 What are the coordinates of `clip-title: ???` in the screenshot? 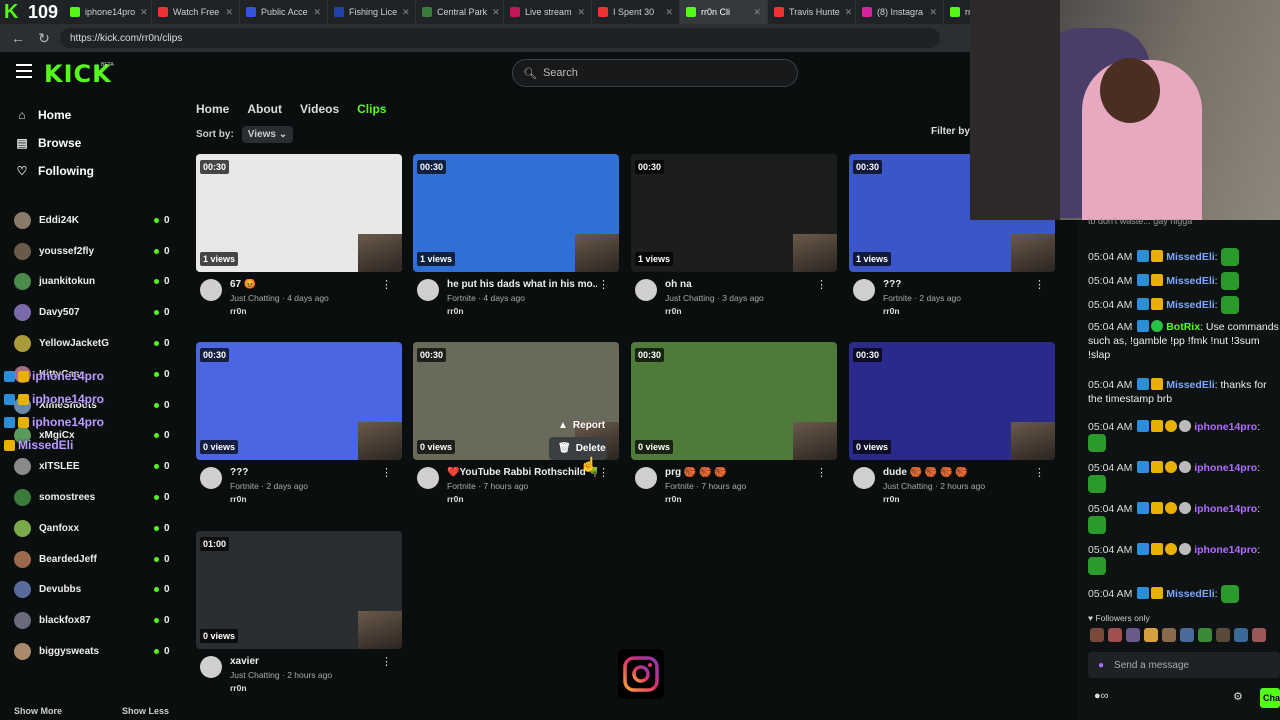 It's located at (958, 284).